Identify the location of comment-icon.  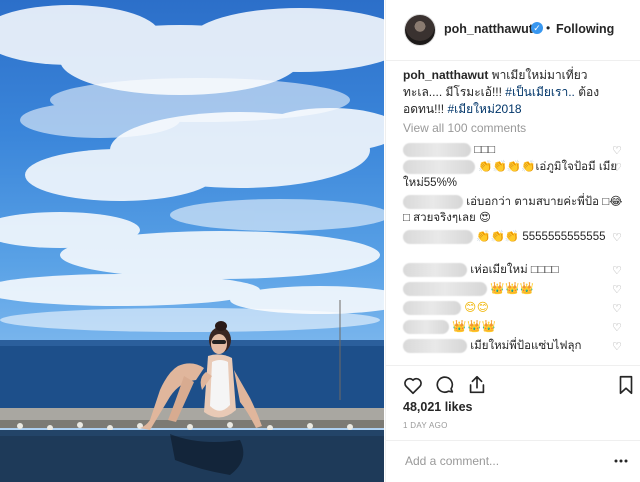
(445, 385).